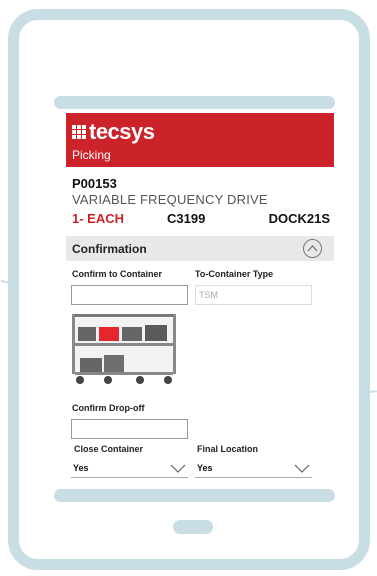  What do you see at coordinates (194, 102) in the screenshot?
I see `device-top-bar` at bounding box center [194, 102].